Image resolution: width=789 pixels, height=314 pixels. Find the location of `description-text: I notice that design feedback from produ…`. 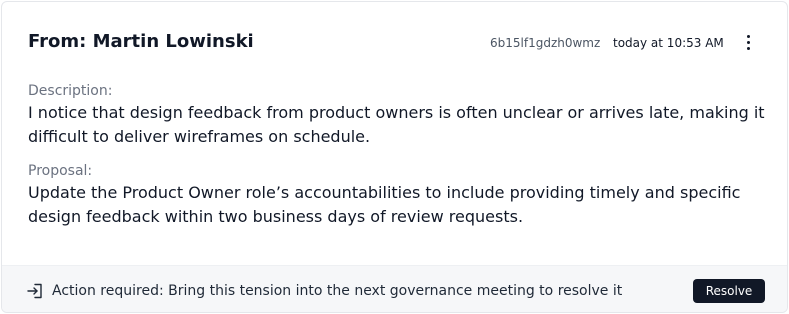

description-text: I notice that design feedback from produ… is located at coordinates (396, 124).